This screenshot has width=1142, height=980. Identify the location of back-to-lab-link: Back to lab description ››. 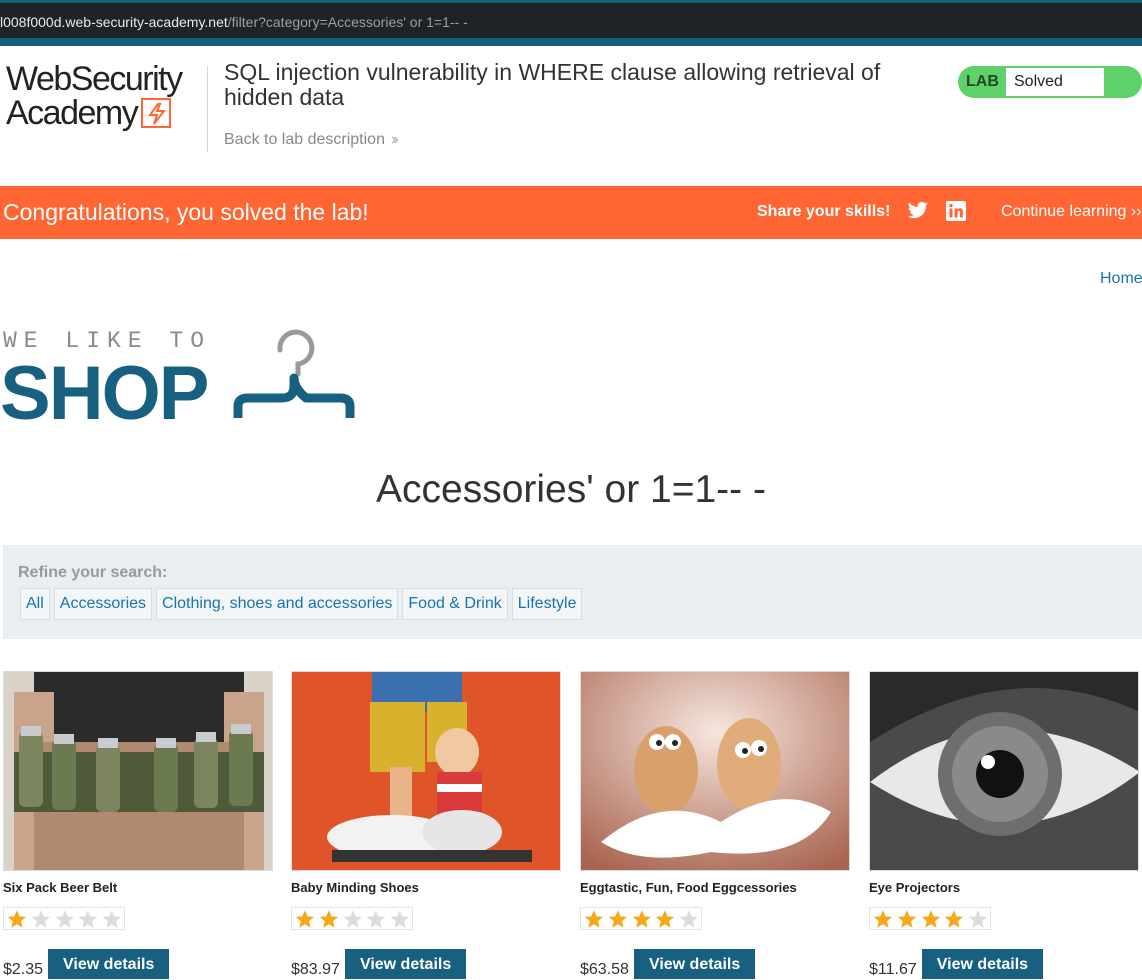
(311, 140).